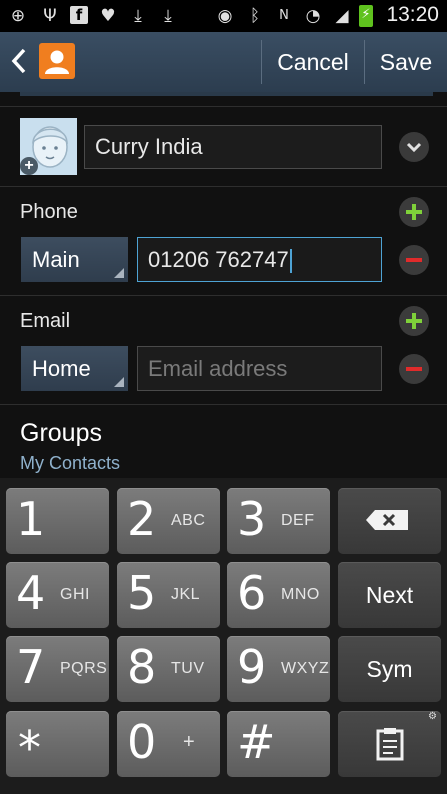  What do you see at coordinates (61, 368) in the screenshot?
I see `email-type-label: Home` at bounding box center [61, 368].